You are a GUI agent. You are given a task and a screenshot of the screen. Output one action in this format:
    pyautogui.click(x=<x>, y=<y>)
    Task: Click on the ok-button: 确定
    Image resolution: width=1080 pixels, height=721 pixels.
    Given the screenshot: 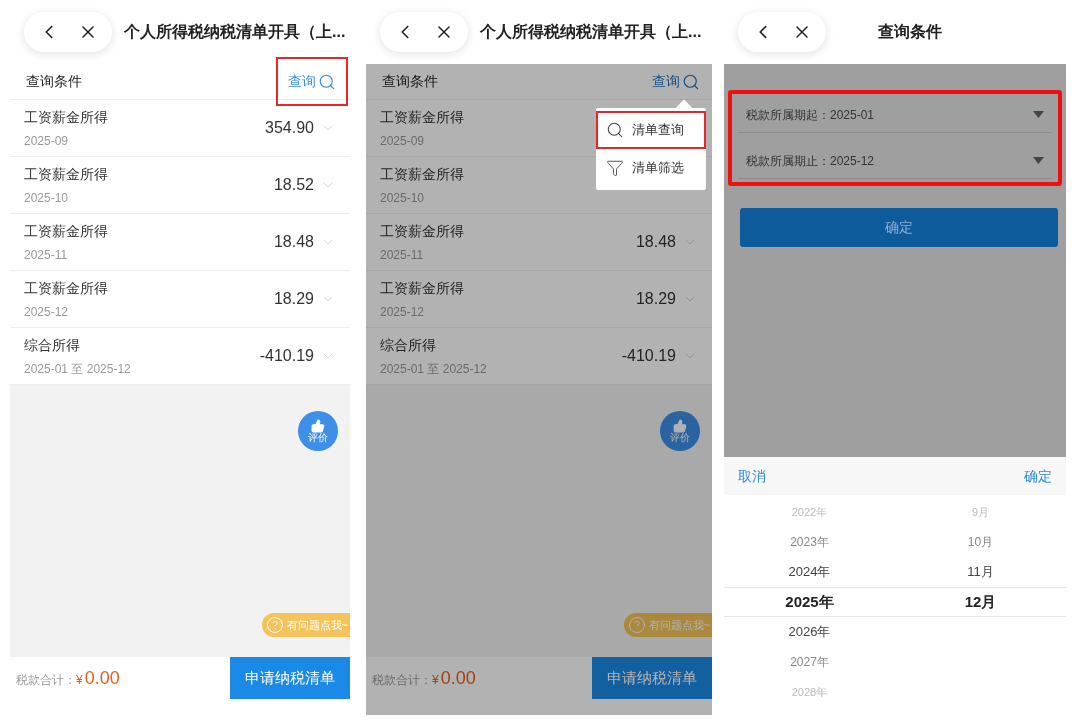 What is the action you would take?
    pyautogui.click(x=1038, y=476)
    